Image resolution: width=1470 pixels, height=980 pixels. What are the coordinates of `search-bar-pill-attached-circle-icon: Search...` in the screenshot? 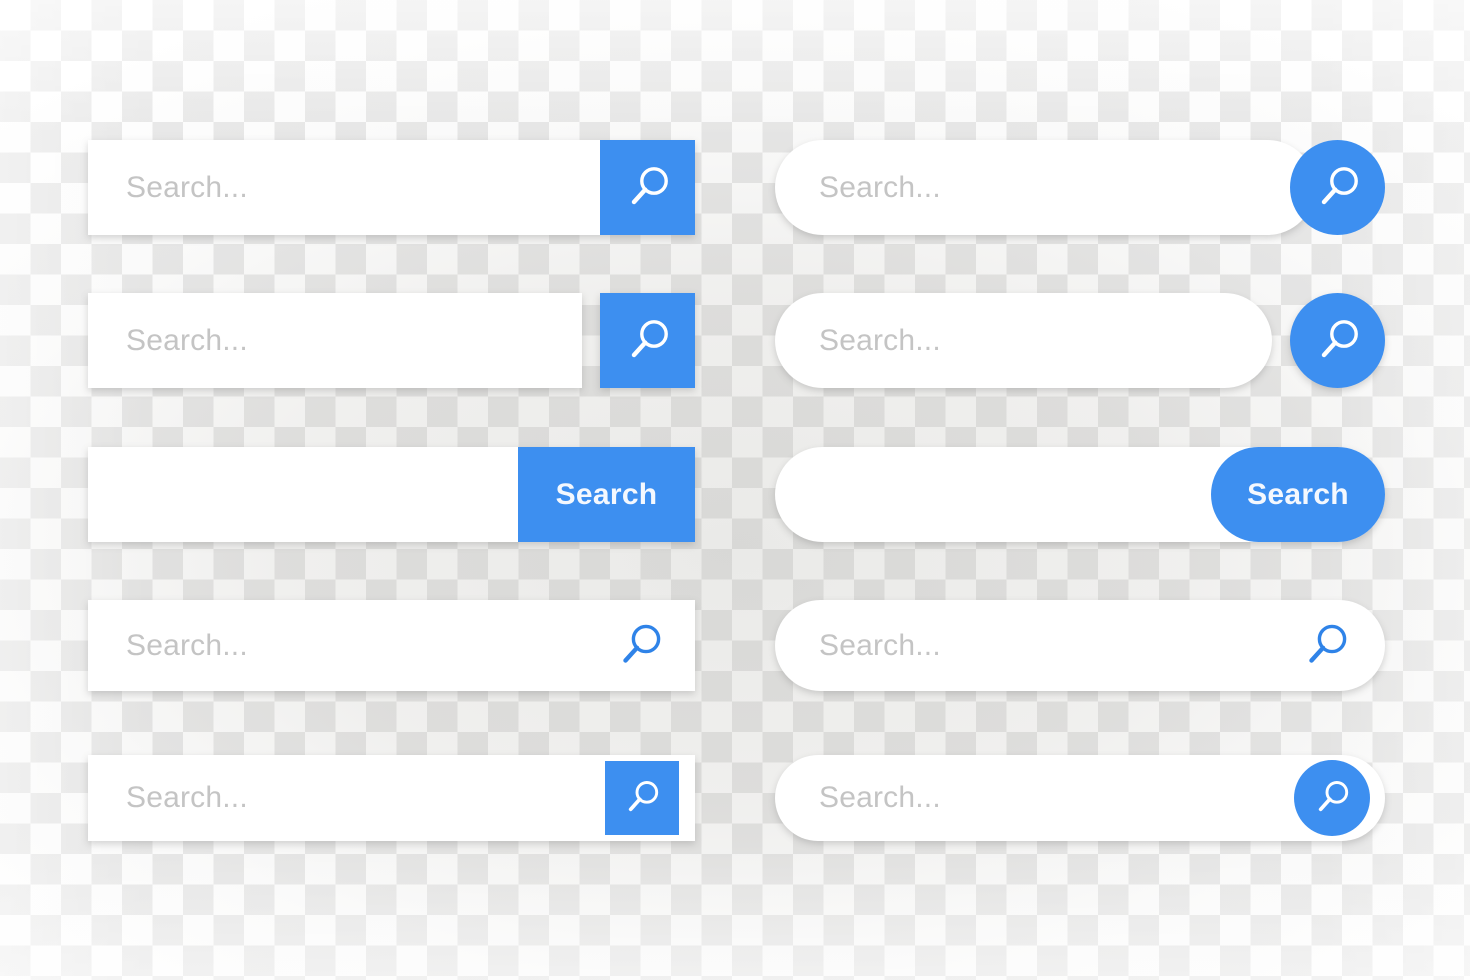 It's located at (1080, 187).